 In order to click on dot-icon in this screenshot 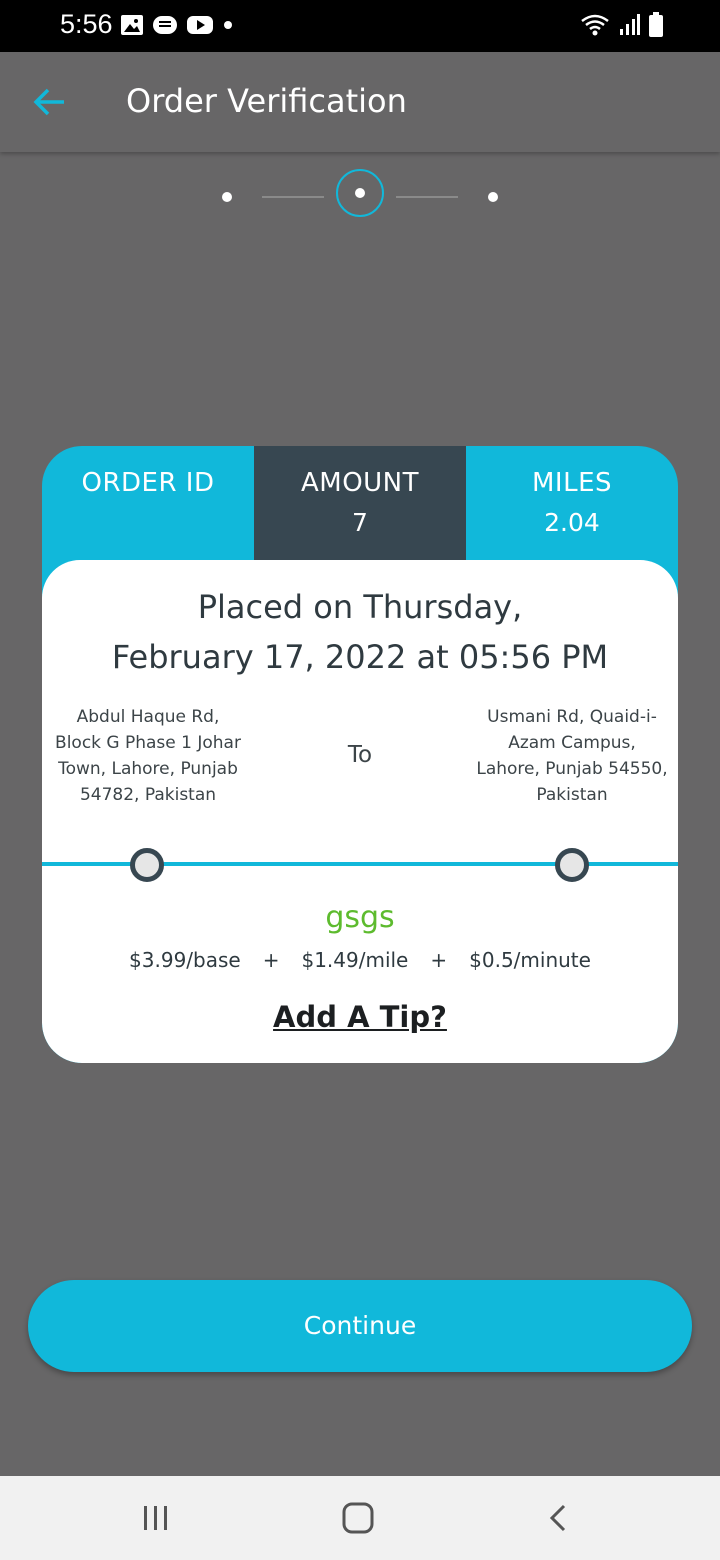, I will do `click(228, 25)`.